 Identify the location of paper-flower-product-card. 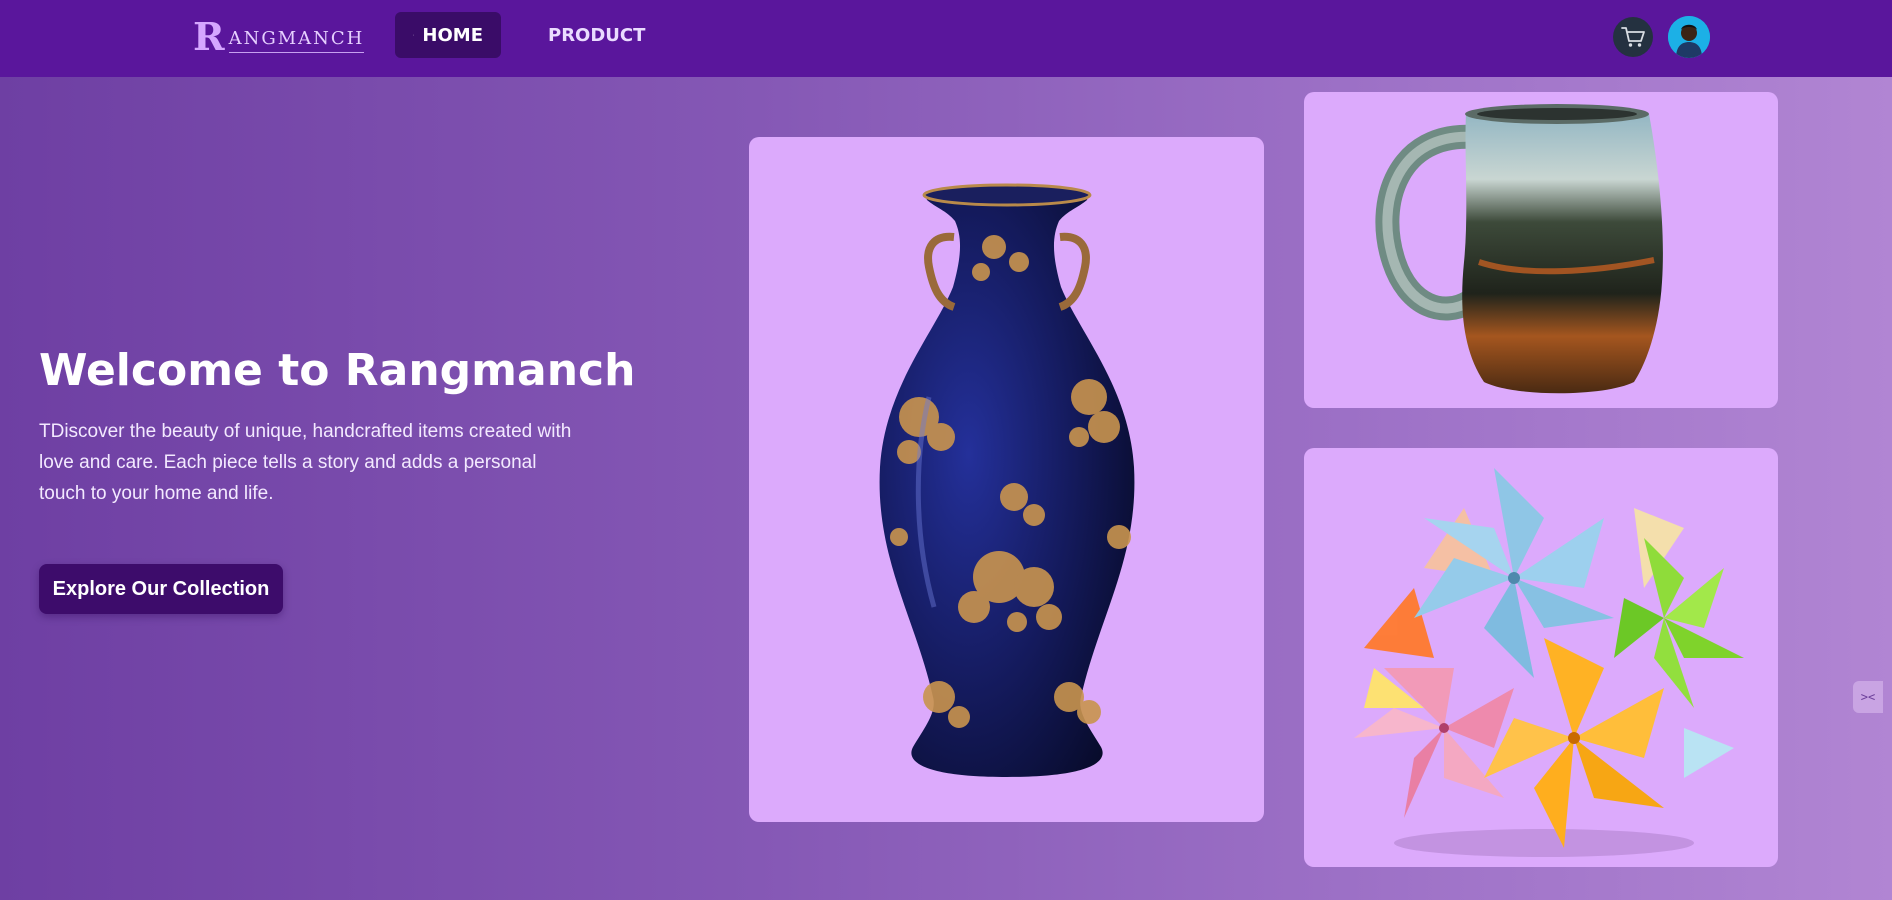
(1541, 657).